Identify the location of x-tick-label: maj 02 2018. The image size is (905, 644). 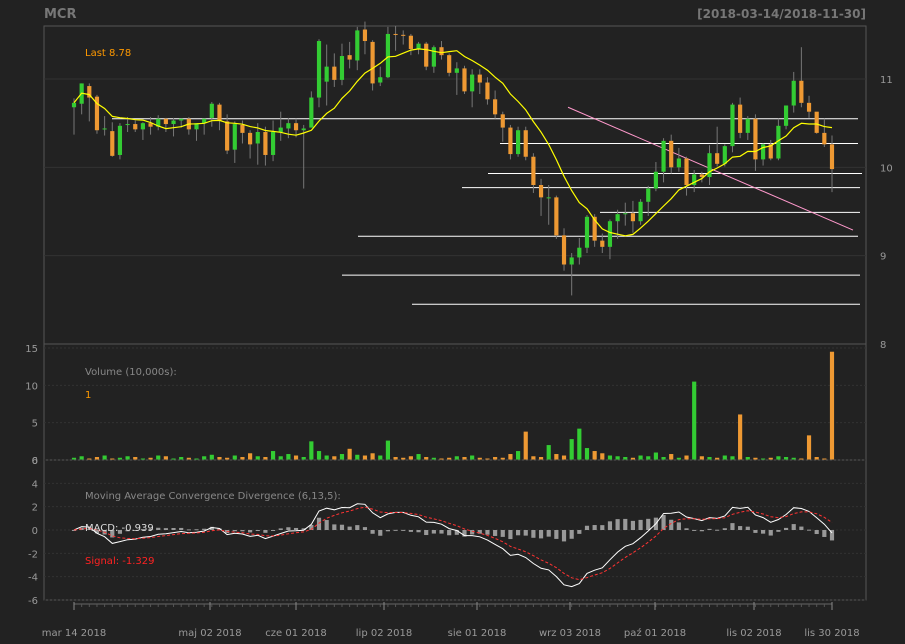
(209, 633).